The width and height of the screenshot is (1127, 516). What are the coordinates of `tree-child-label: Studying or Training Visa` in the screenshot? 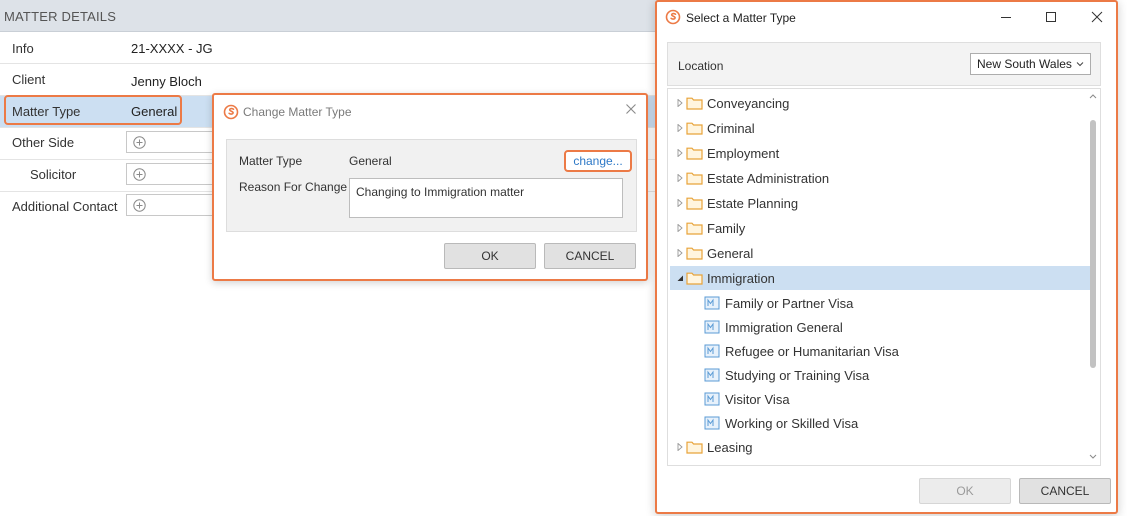 It's located at (797, 375).